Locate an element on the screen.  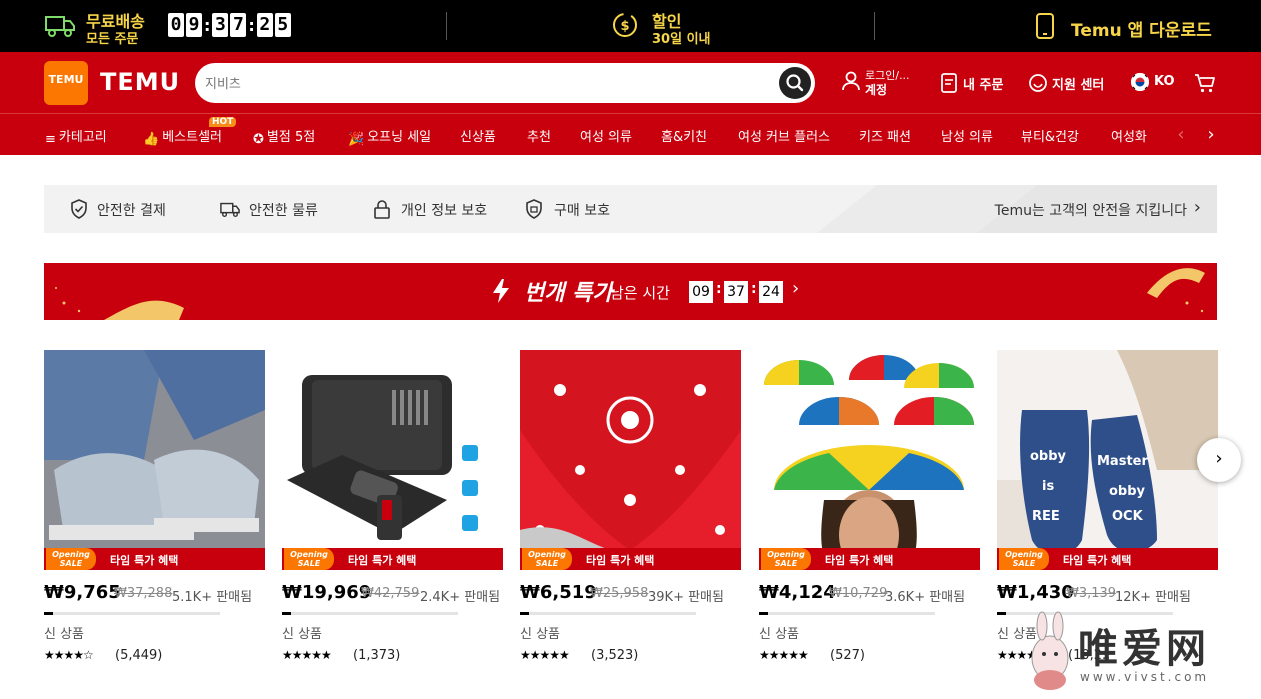
product-image-shoes is located at coordinates (154, 460).